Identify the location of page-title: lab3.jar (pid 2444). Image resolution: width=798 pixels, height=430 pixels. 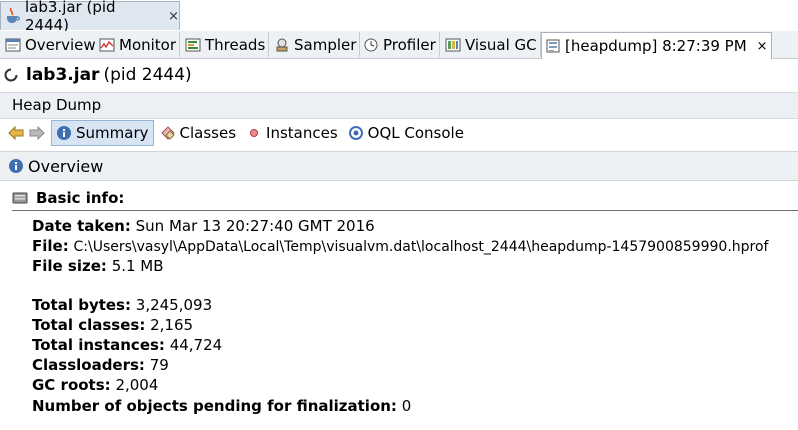
(98, 75).